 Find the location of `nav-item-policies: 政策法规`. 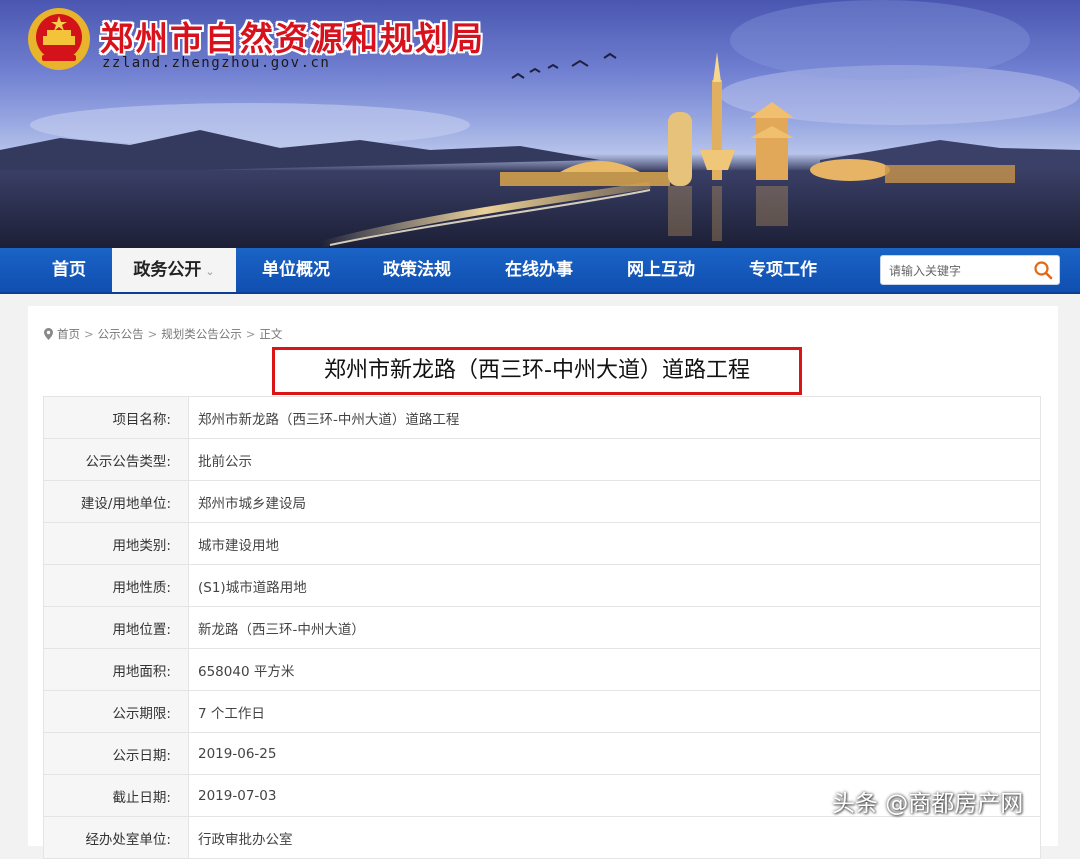

nav-item-policies: 政策法规 is located at coordinates (417, 270).